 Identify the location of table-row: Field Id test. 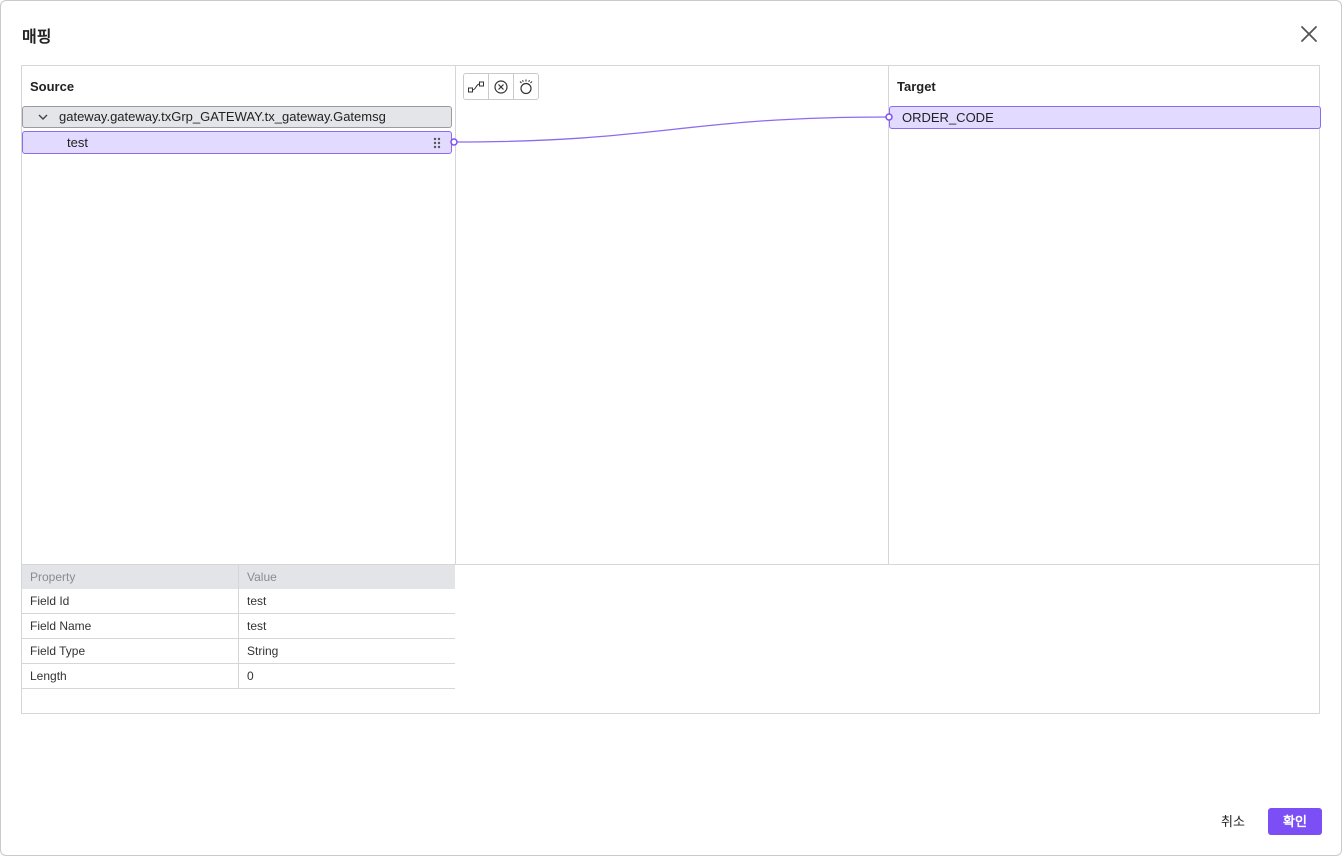
(238, 601).